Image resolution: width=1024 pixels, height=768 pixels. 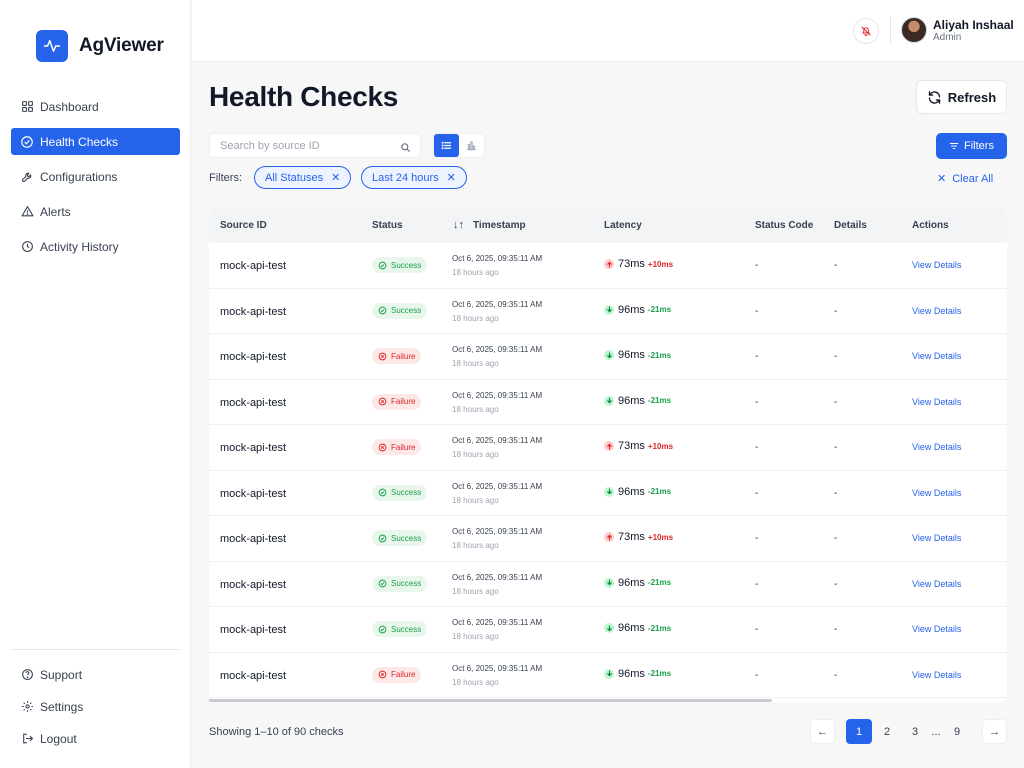 What do you see at coordinates (660, 446) in the screenshot?
I see `latency-delta: +10ms` at bounding box center [660, 446].